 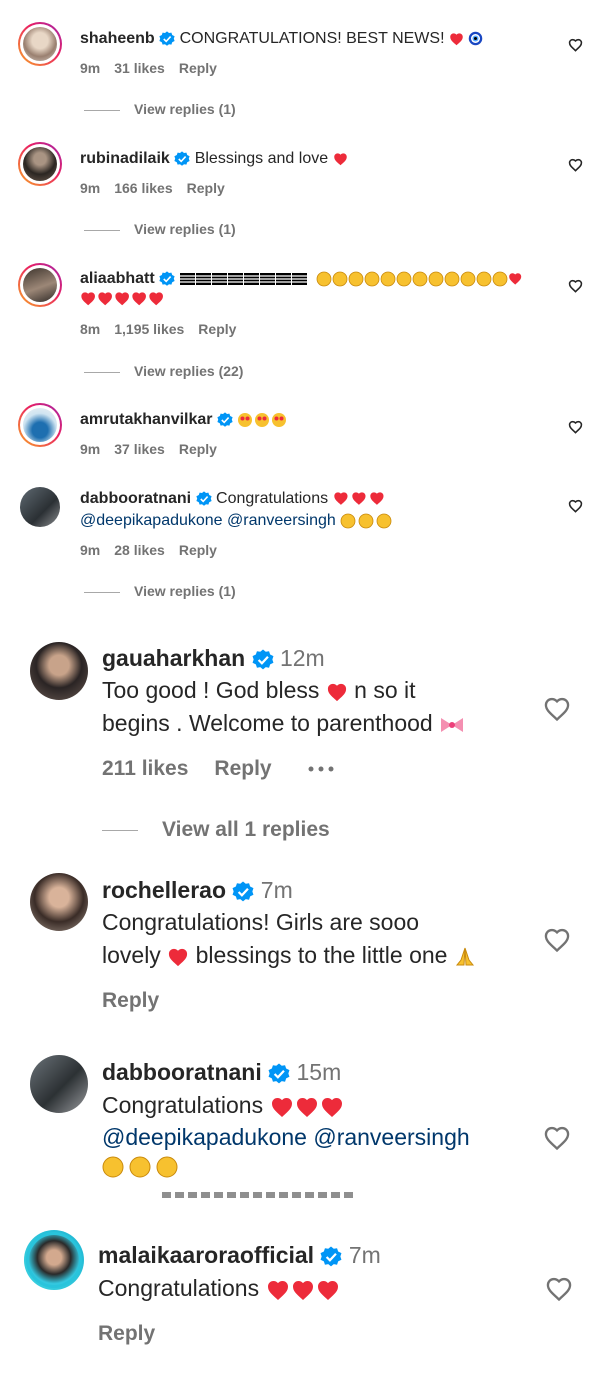 What do you see at coordinates (117, 278) in the screenshot?
I see `username: aliaabhatt` at bounding box center [117, 278].